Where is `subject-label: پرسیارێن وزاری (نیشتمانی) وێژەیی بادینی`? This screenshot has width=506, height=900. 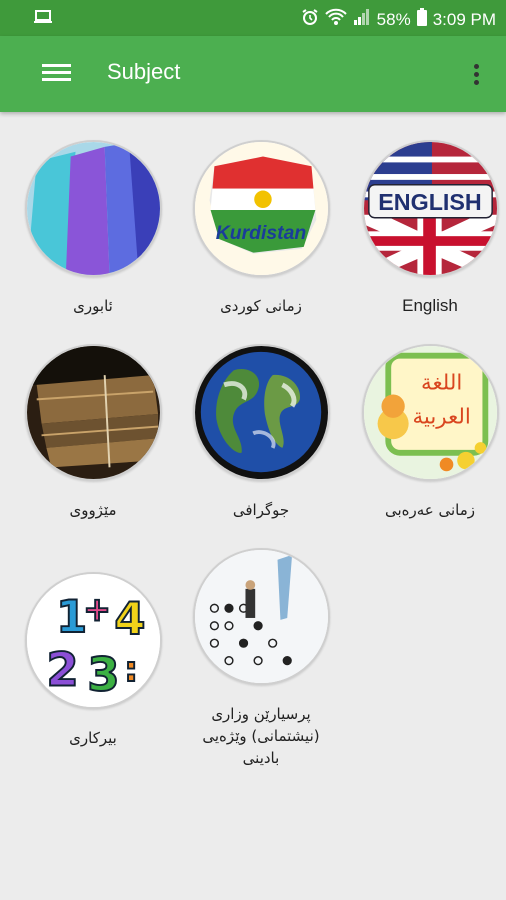
subject-label: پرسیارێن وزاری (نیشتمانی) وێژەیی بادینی is located at coordinates (261, 736).